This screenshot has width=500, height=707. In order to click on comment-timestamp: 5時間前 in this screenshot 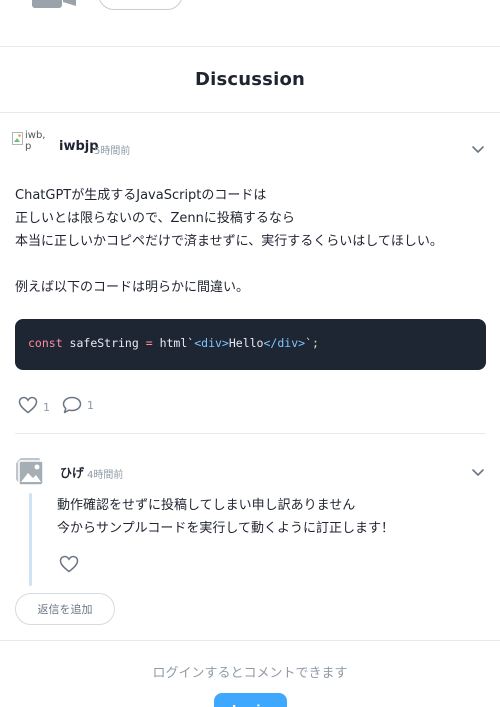, I will do `click(112, 149)`.